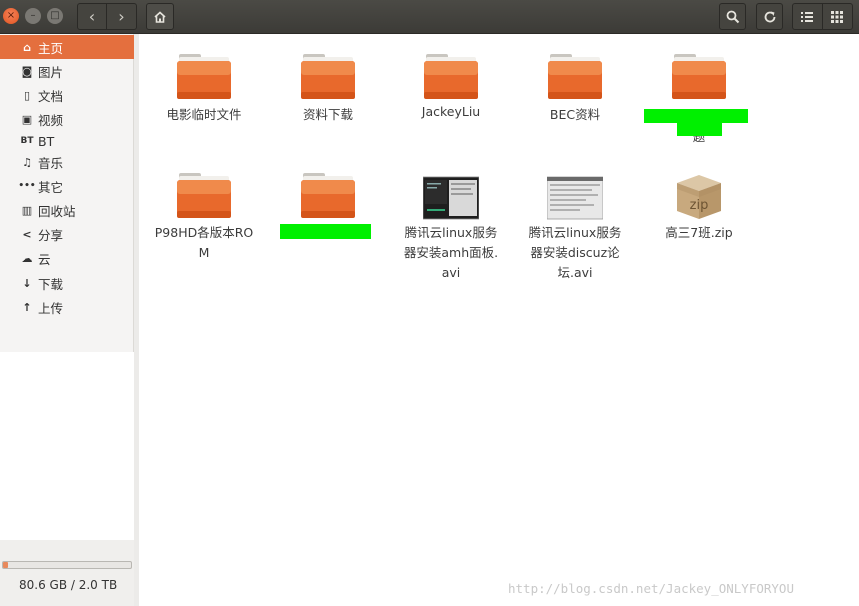 The height and width of the screenshot is (606, 859). Describe the element at coordinates (27, 141) in the screenshot. I see `bt-icon: BT` at that location.